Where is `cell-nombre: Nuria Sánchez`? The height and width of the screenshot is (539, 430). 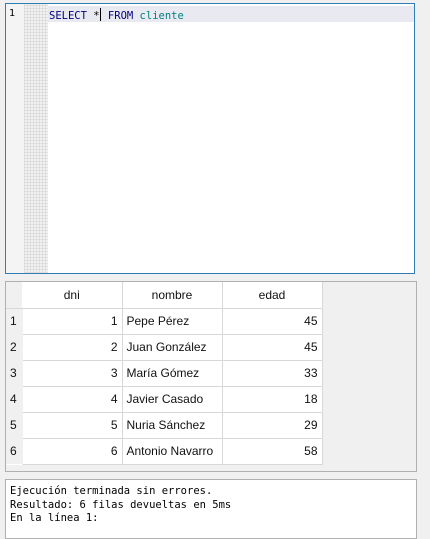
cell-nombre: Nuria Sánchez is located at coordinates (172, 425).